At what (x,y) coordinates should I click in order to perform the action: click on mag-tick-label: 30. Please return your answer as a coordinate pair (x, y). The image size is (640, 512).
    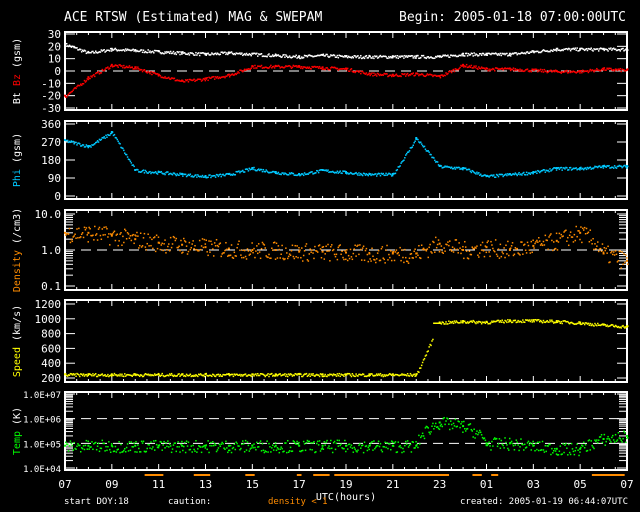
    Looking at the image, I should click on (54, 34).